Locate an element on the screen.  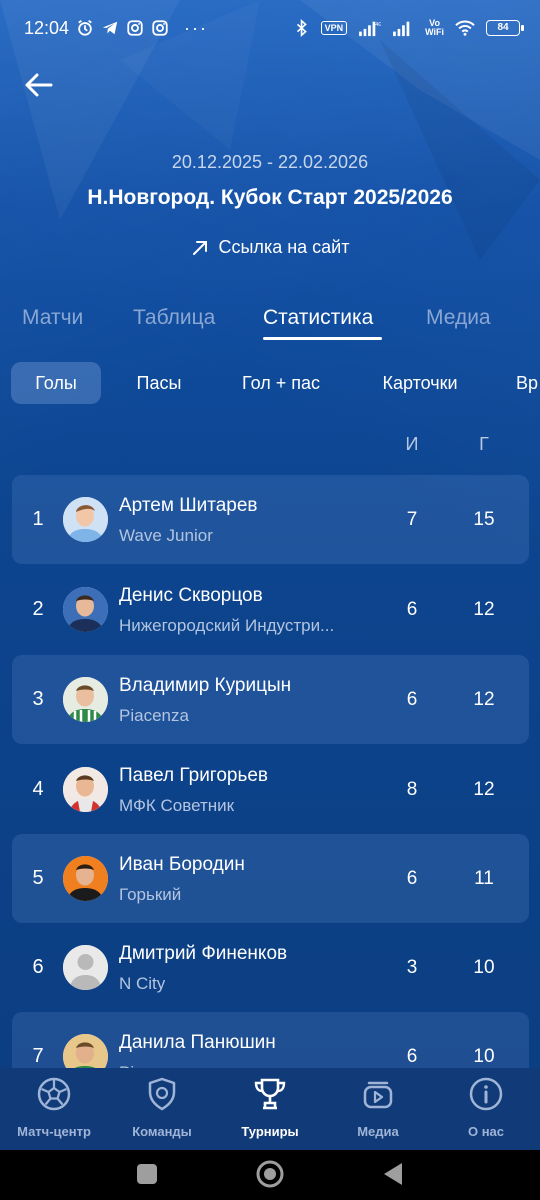
alarm-icon is located at coordinates (85, 28).